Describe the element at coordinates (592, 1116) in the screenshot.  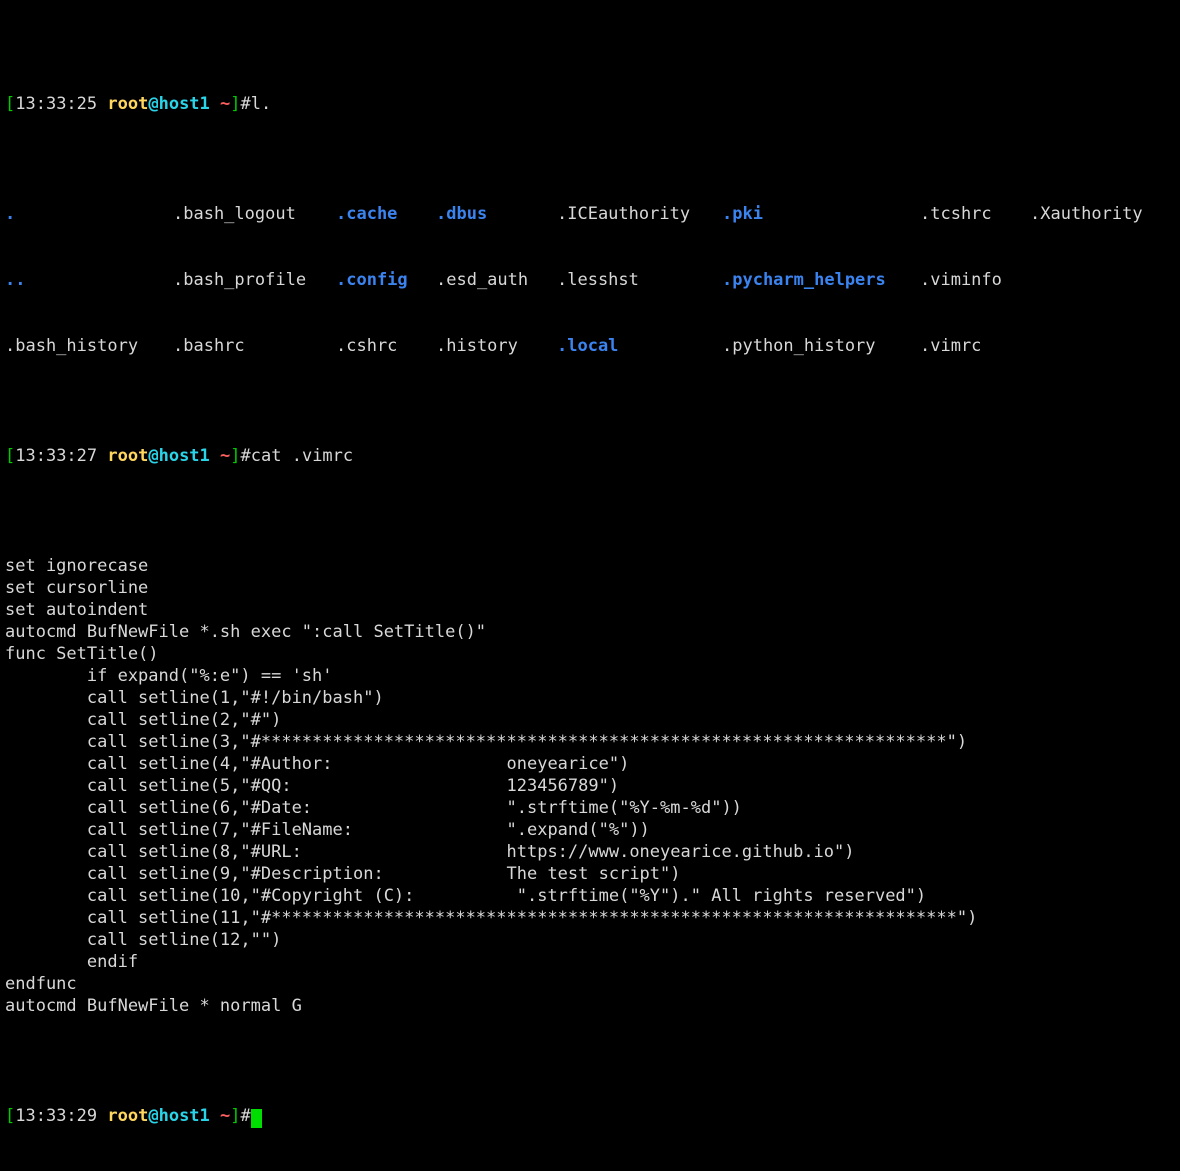
I see `prompt-line-3: [13:33:29 root@host1 ~]#` at that location.